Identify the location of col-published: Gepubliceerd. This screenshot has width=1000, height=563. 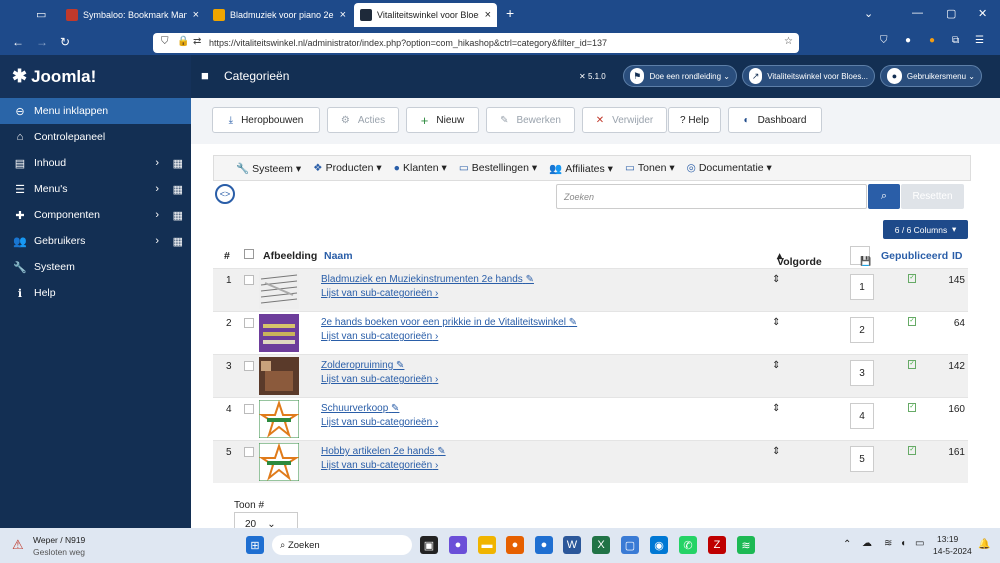
(914, 256).